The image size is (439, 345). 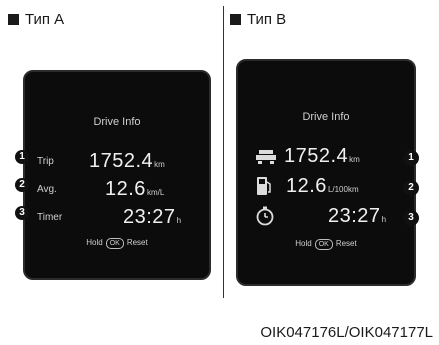 I want to click on timer-label: Timer, so click(x=50, y=217).